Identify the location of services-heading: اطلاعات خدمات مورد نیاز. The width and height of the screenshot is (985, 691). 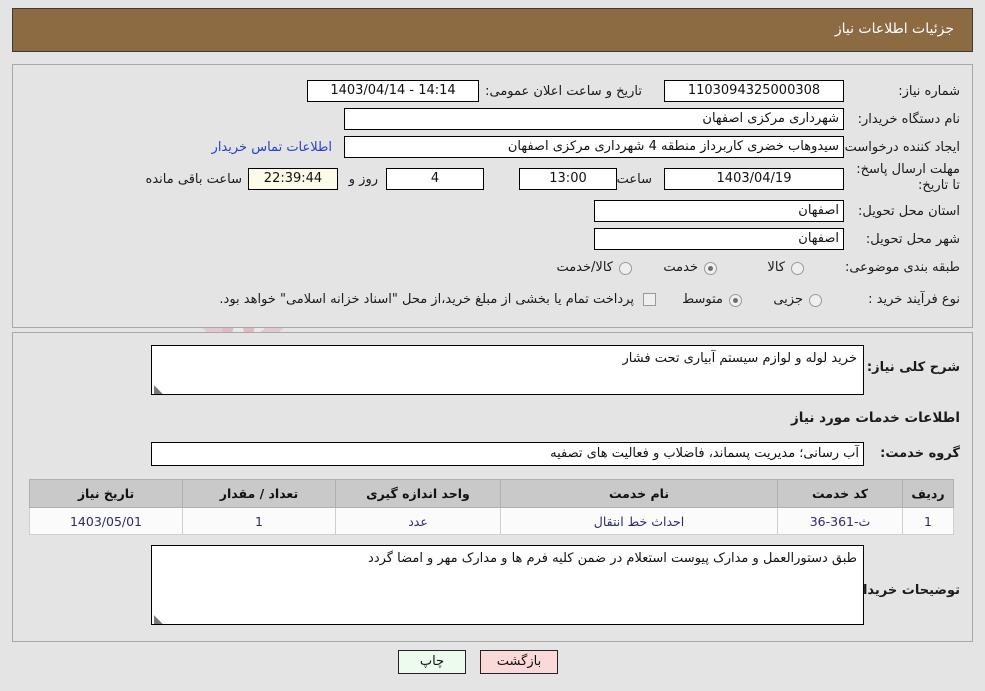
(875, 418).